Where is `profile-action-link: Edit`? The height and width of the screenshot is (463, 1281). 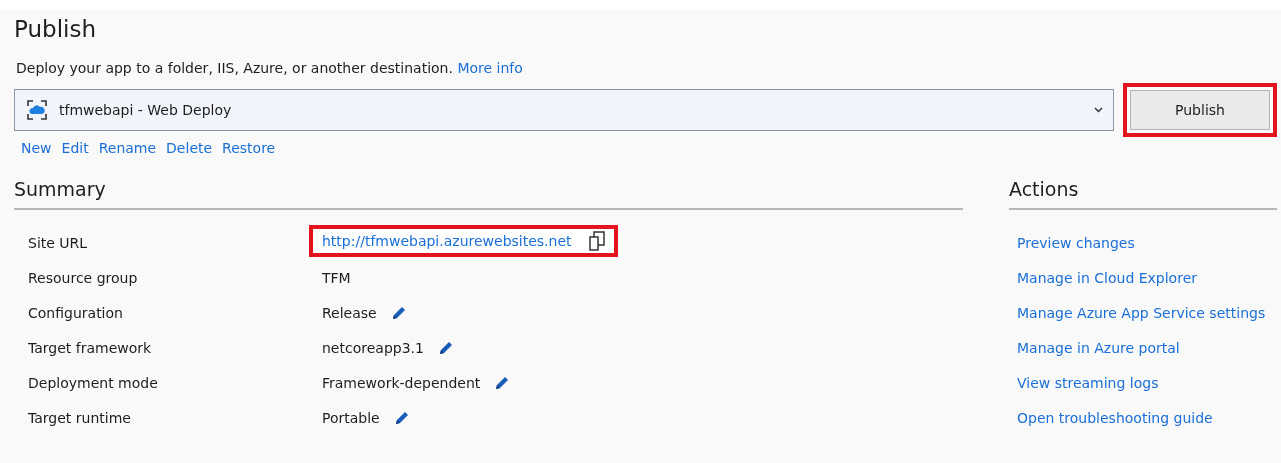
profile-action-link: Edit is located at coordinates (75, 148).